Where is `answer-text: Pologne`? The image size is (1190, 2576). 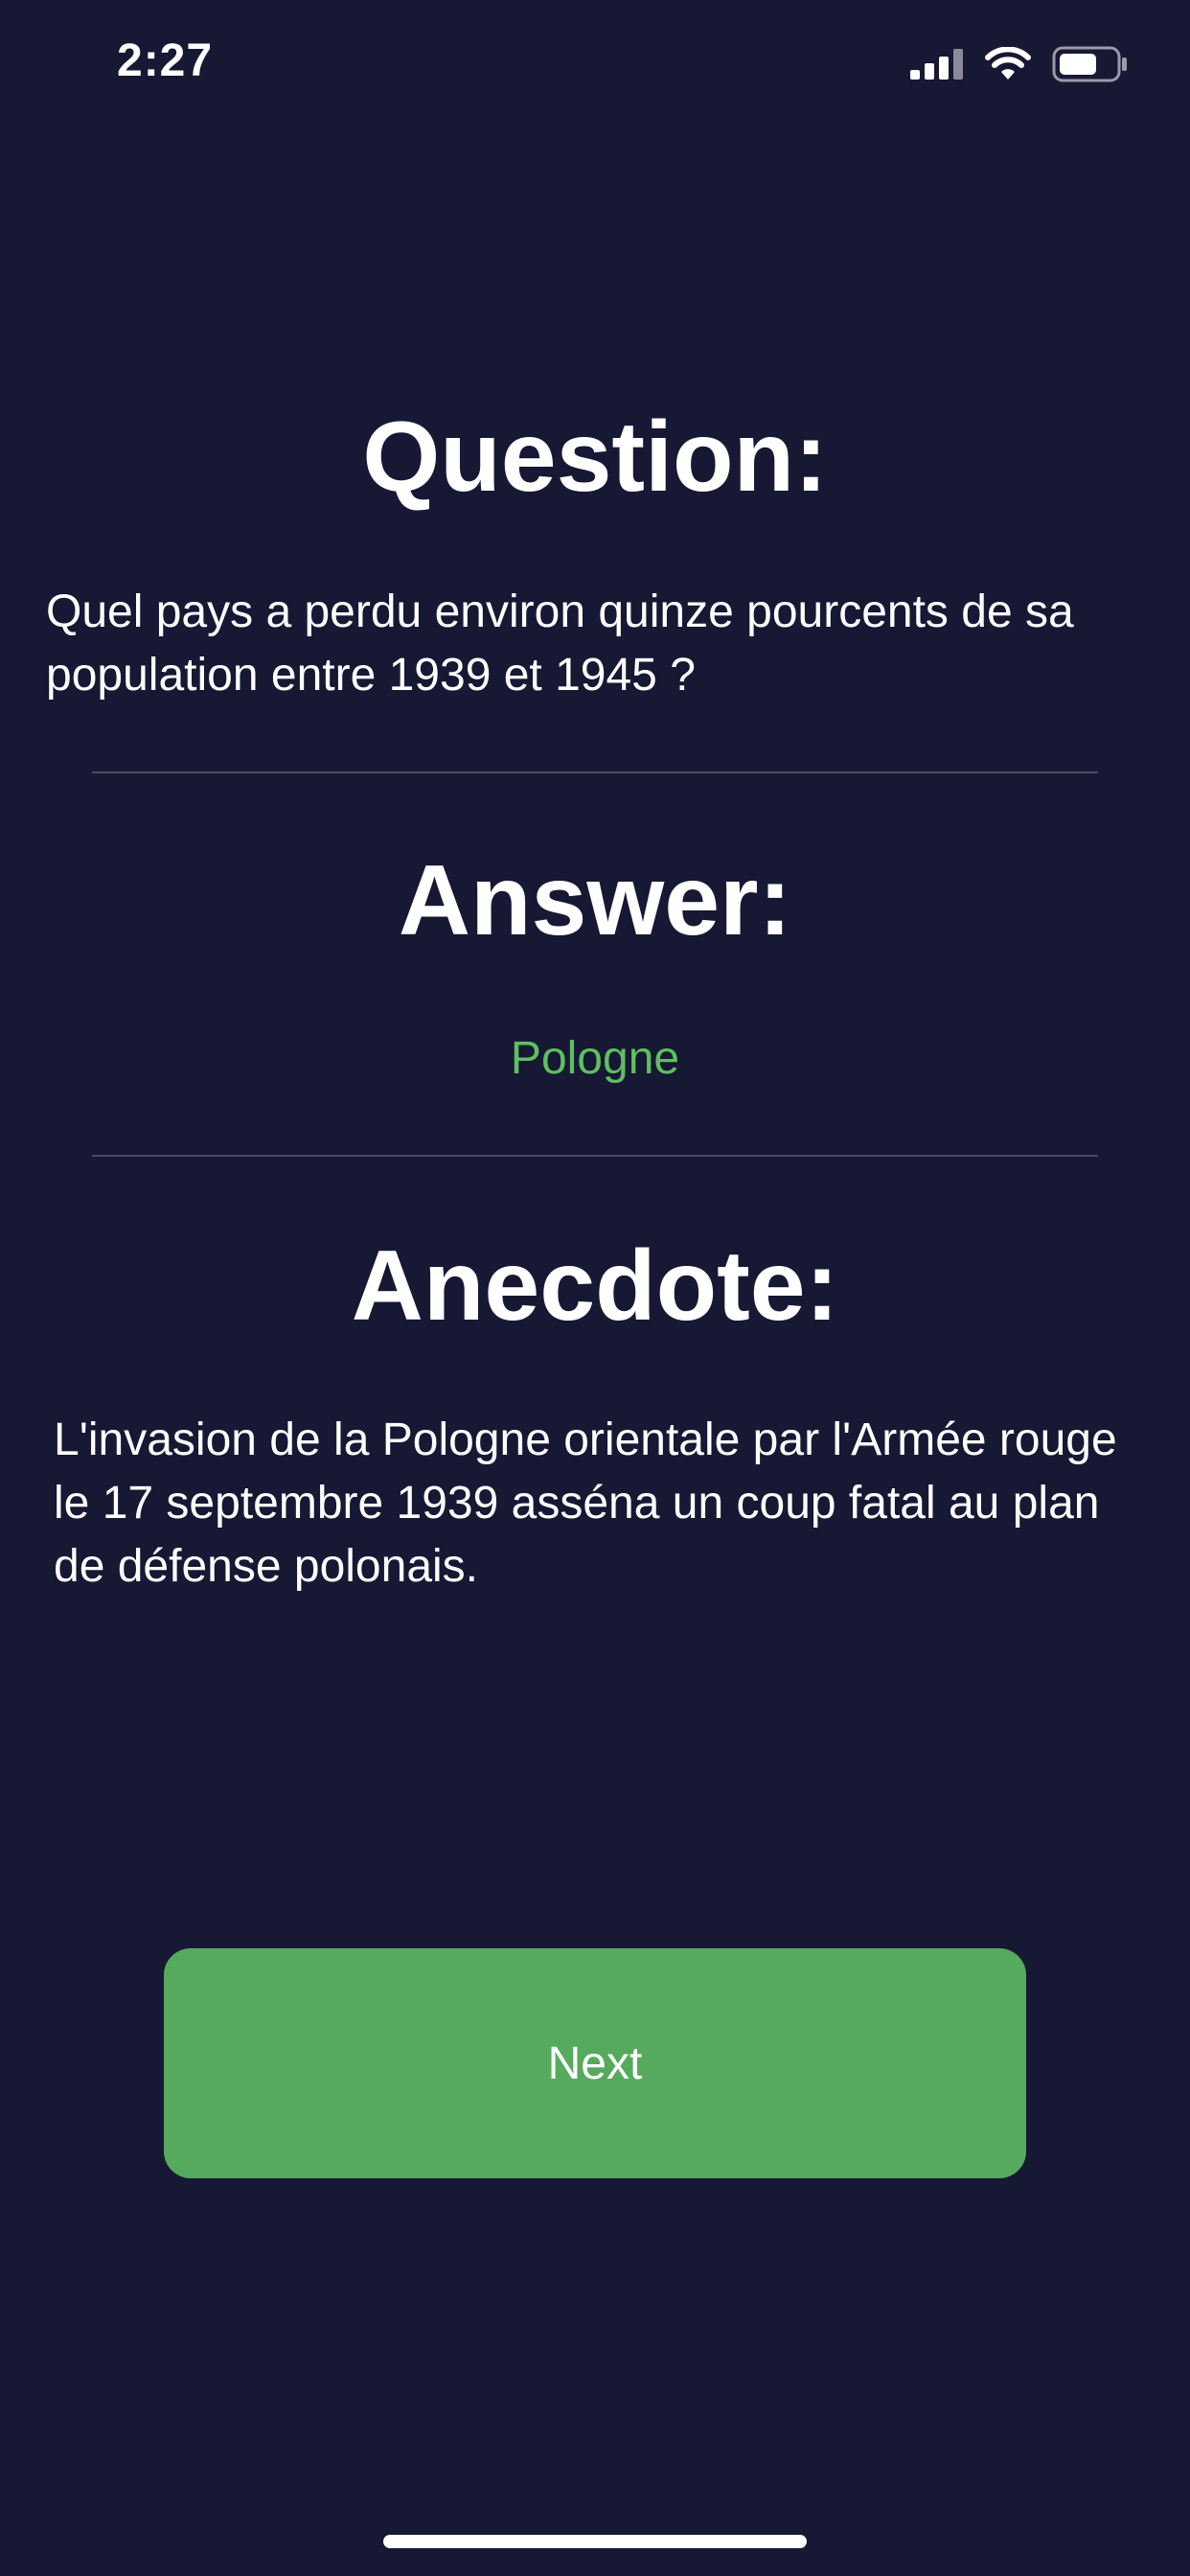
answer-text: Pologne is located at coordinates (595, 1058).